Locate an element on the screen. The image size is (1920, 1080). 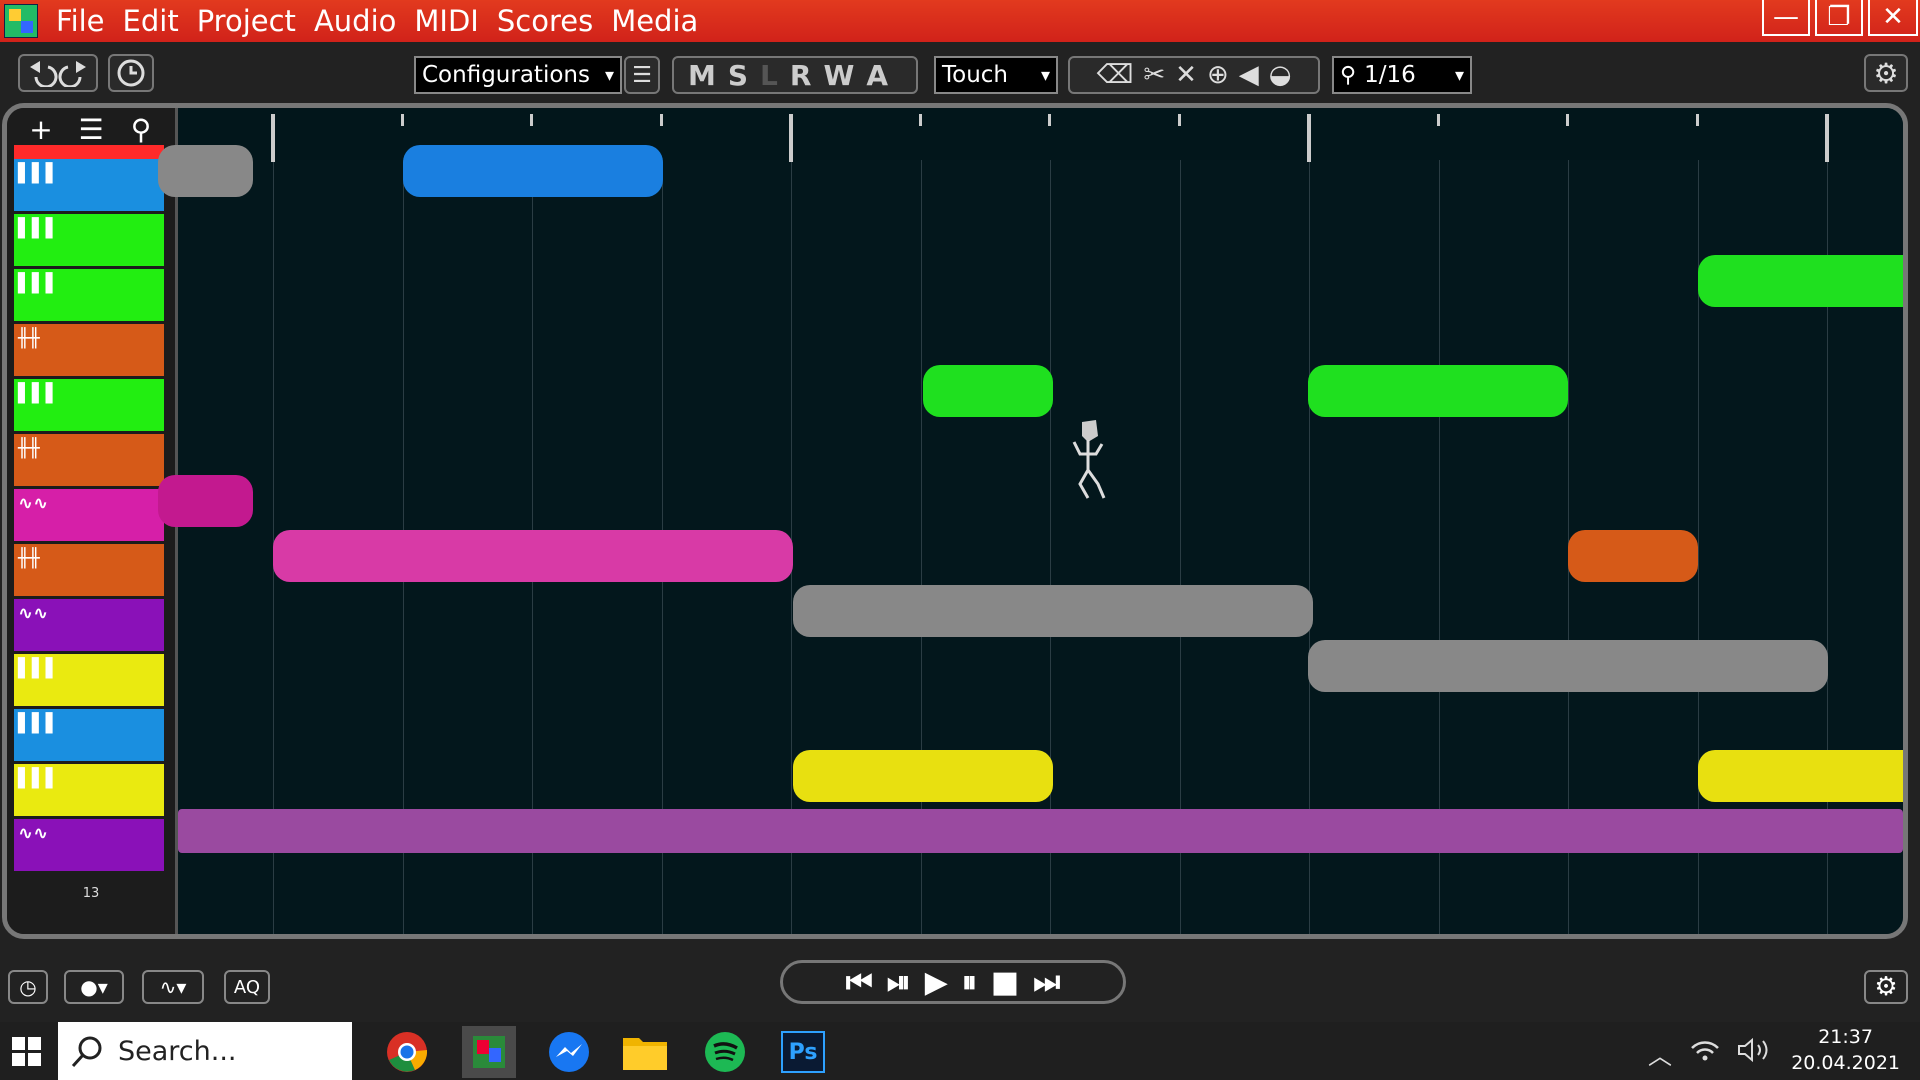
lock-toggle: L is located at coordinates (769, 75).